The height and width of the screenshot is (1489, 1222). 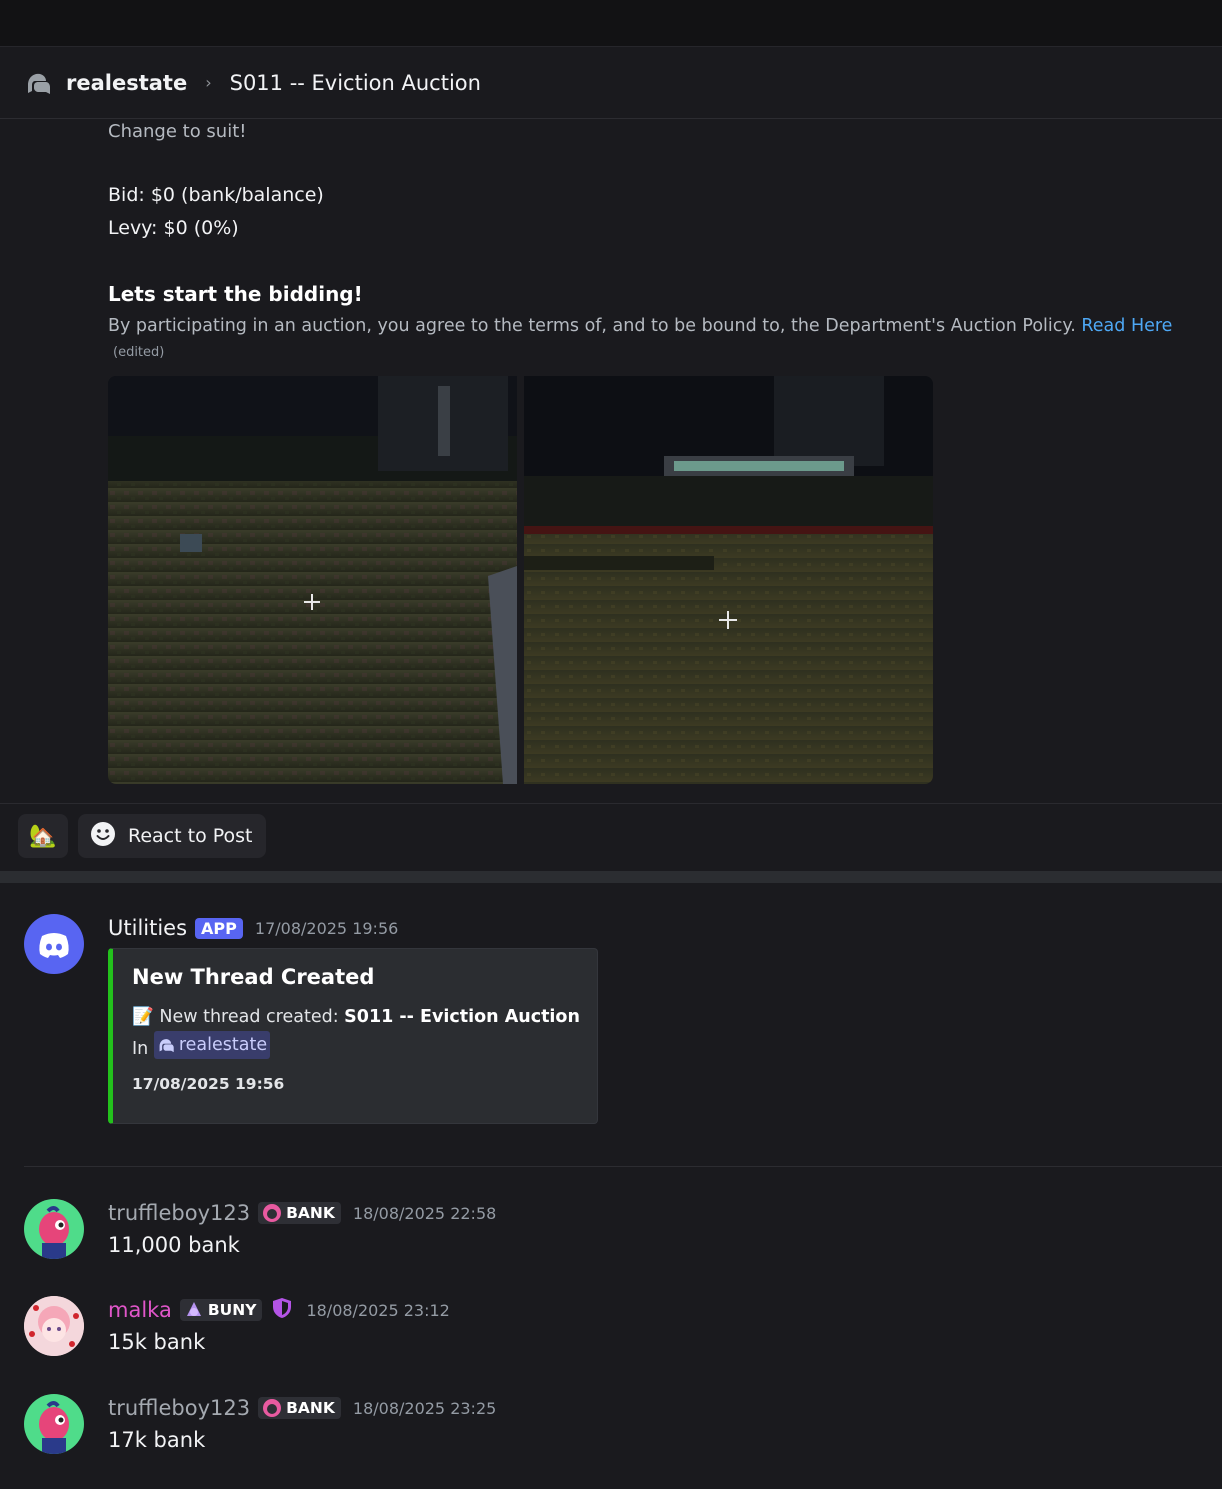 What do you see at coordinates (140, 1310) in the screenshot?
I see `username: malka` at bounding box center [140, 1310].